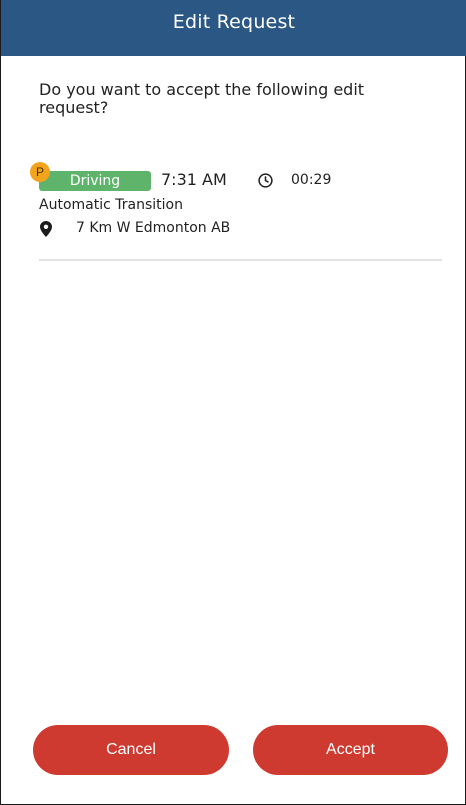  I want to click on entry-duration: 00:29, so click(311, 180).